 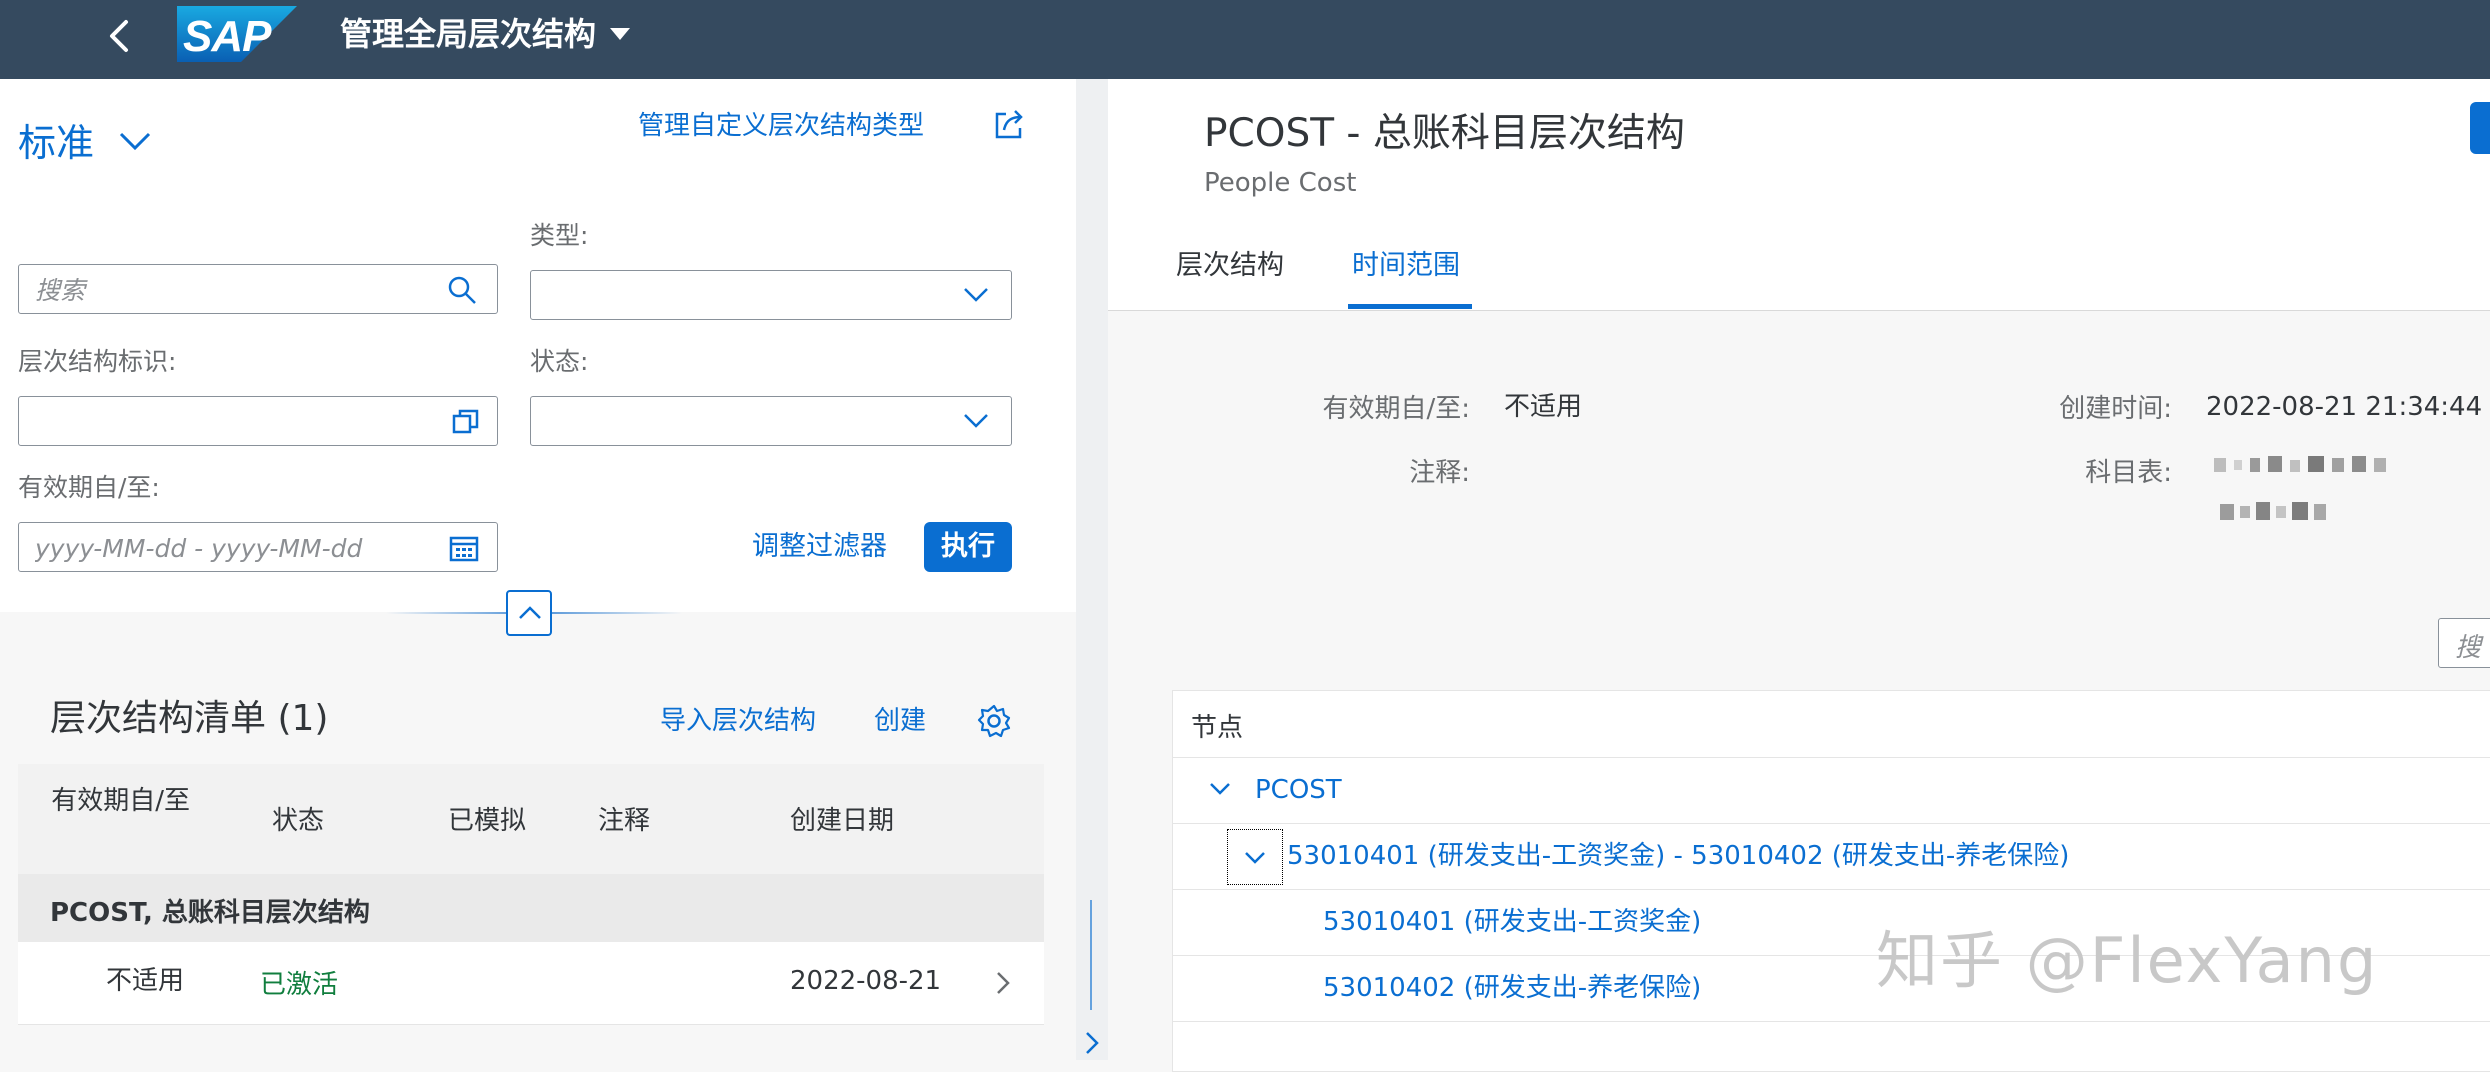 I want to click on adjust-filters-link: 调整过滤器, so click(x=819, y=547).